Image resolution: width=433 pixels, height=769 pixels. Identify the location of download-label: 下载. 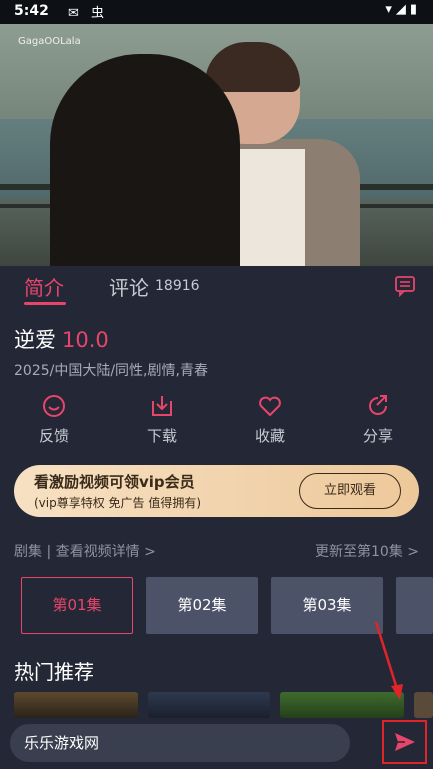
(161, 436).